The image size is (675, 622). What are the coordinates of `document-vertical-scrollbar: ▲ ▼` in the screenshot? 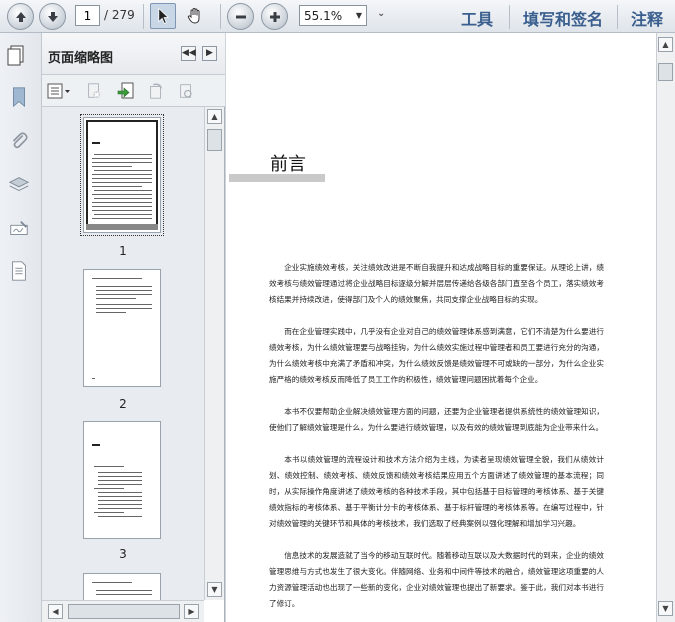 It's located at (665, 327).